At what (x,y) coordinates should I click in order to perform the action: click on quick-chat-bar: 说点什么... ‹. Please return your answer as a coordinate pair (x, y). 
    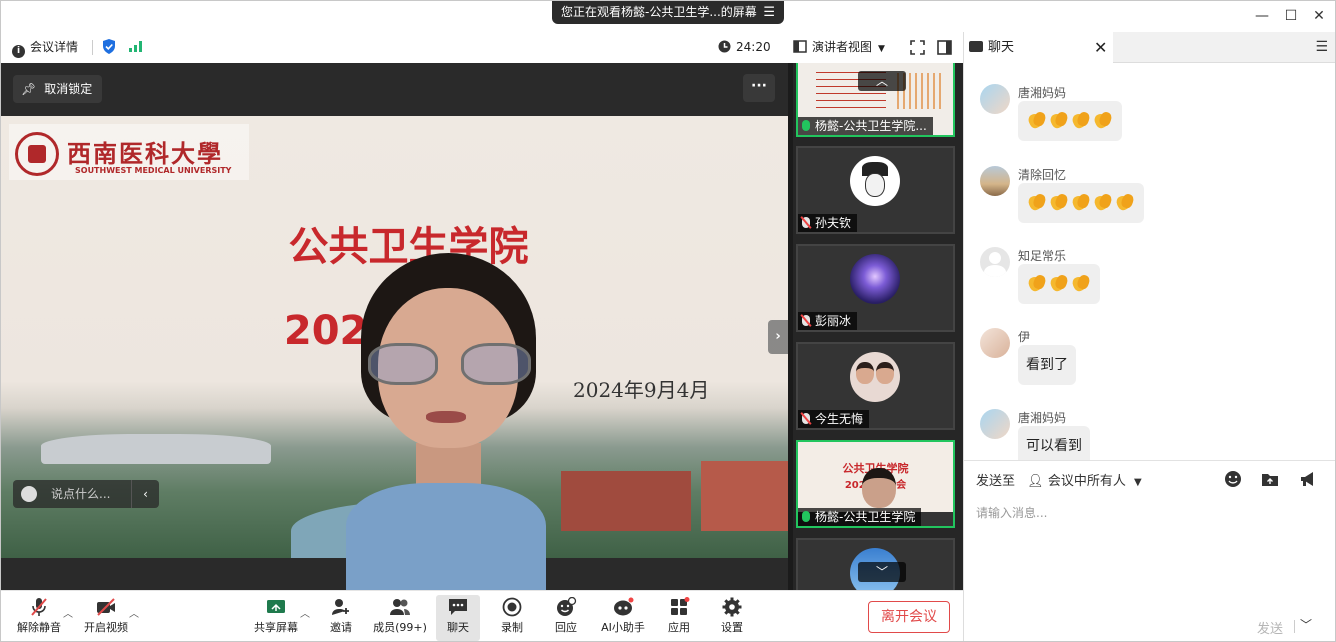
    Looking at the image, I should click on (86, 494).